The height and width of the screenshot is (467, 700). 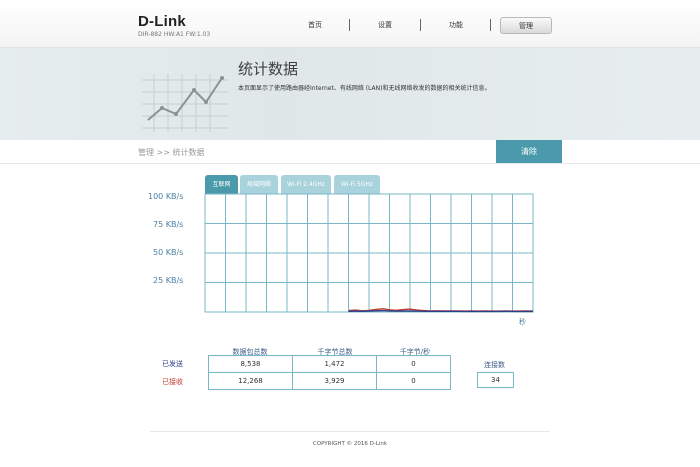 I want to click on row-label-received: 已接收, so click(x=172, y=382).